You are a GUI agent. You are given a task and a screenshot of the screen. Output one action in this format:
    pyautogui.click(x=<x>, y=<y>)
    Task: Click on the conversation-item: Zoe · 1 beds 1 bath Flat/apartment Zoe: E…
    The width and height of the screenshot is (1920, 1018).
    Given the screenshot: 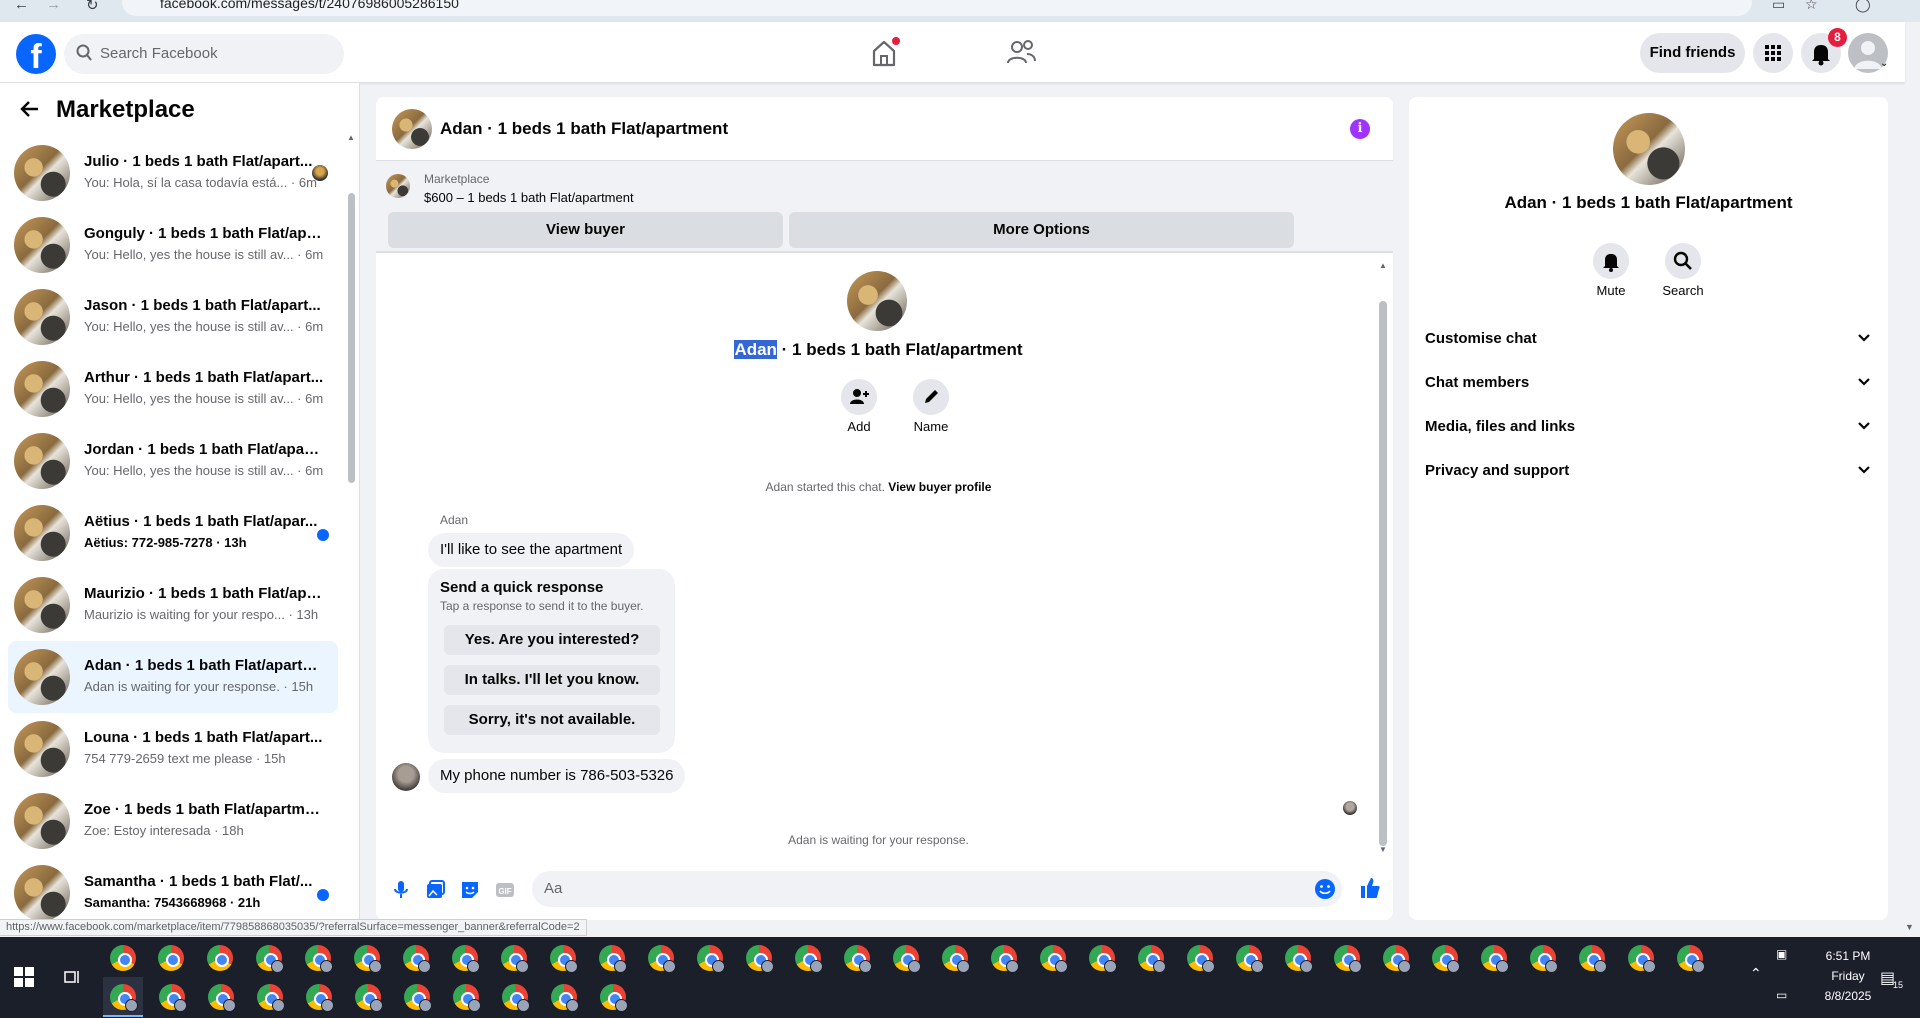 What is the action you would take?
    pyautogui.click(x=173, y=821)
    